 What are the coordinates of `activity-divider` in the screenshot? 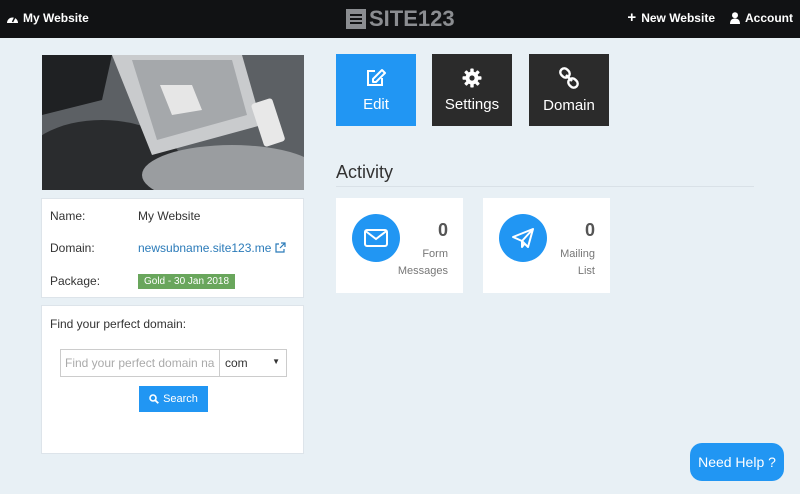 It's located at (545, 186).